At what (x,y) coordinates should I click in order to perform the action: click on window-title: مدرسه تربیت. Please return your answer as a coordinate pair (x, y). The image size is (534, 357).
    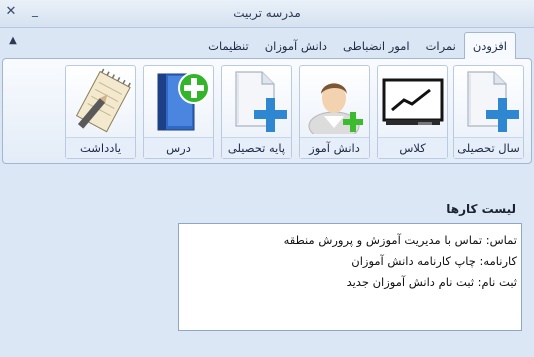
    Looking at the image, I should click on (267, 13).